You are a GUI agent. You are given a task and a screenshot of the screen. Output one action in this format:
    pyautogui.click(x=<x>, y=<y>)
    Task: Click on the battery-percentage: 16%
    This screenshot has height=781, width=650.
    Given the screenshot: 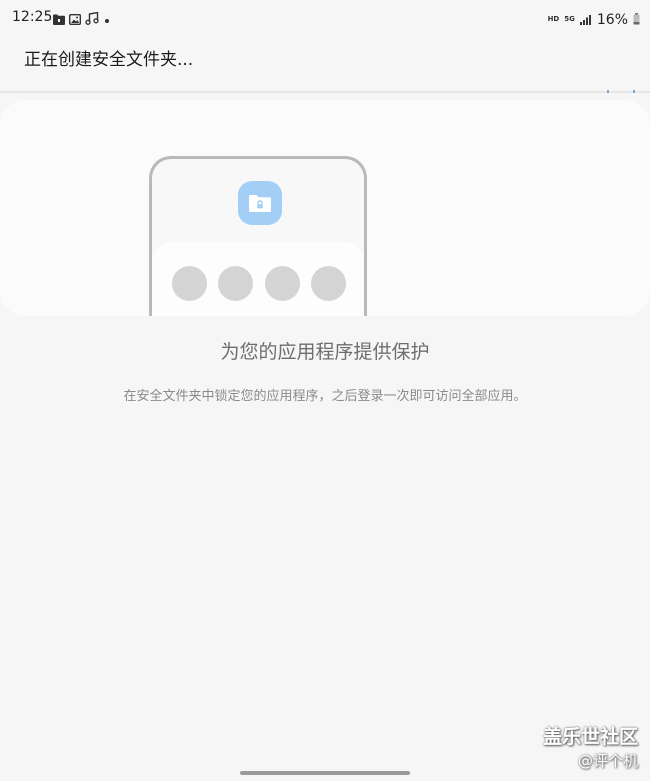 What is the action you would take?
    pyautogui.click(x=612, y=19)
    